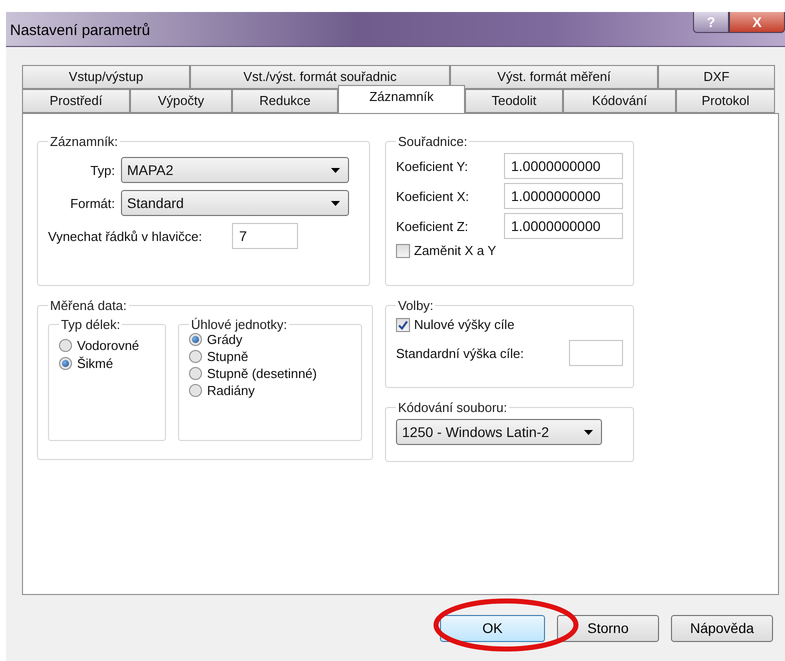  Describe the element at coordinates (432, 196) in the screenshot. I see `field-label: Koeficient X:` at that location.